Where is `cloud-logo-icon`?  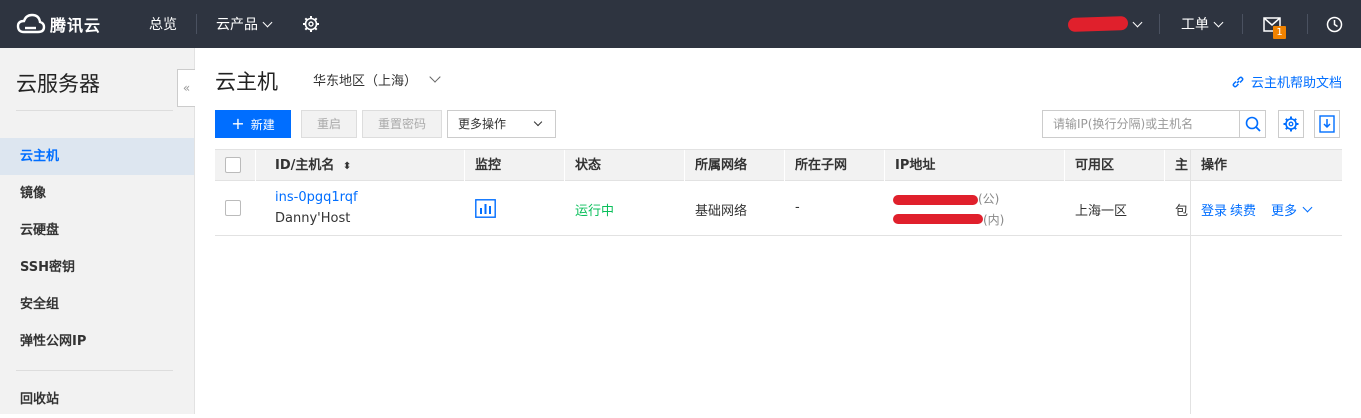
cloud-logo-icon is located at coordinates (31, 23).